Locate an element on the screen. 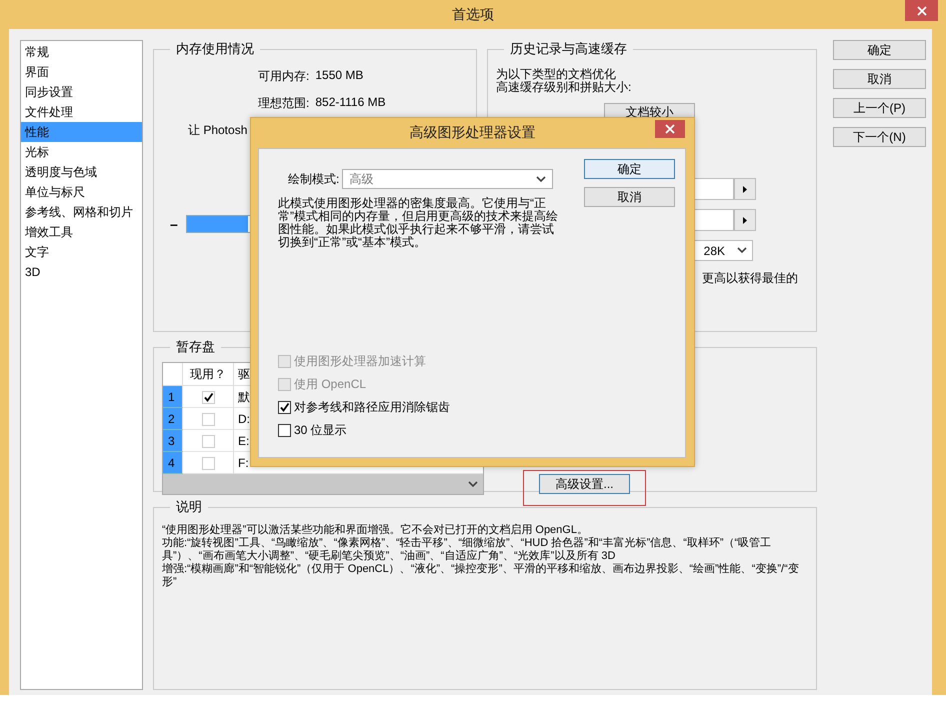 The width and height of the screenshot is (946, 707). checkbox-label: 对参考线和路径应用消除锯齿 is located at coordinates (372, 407).